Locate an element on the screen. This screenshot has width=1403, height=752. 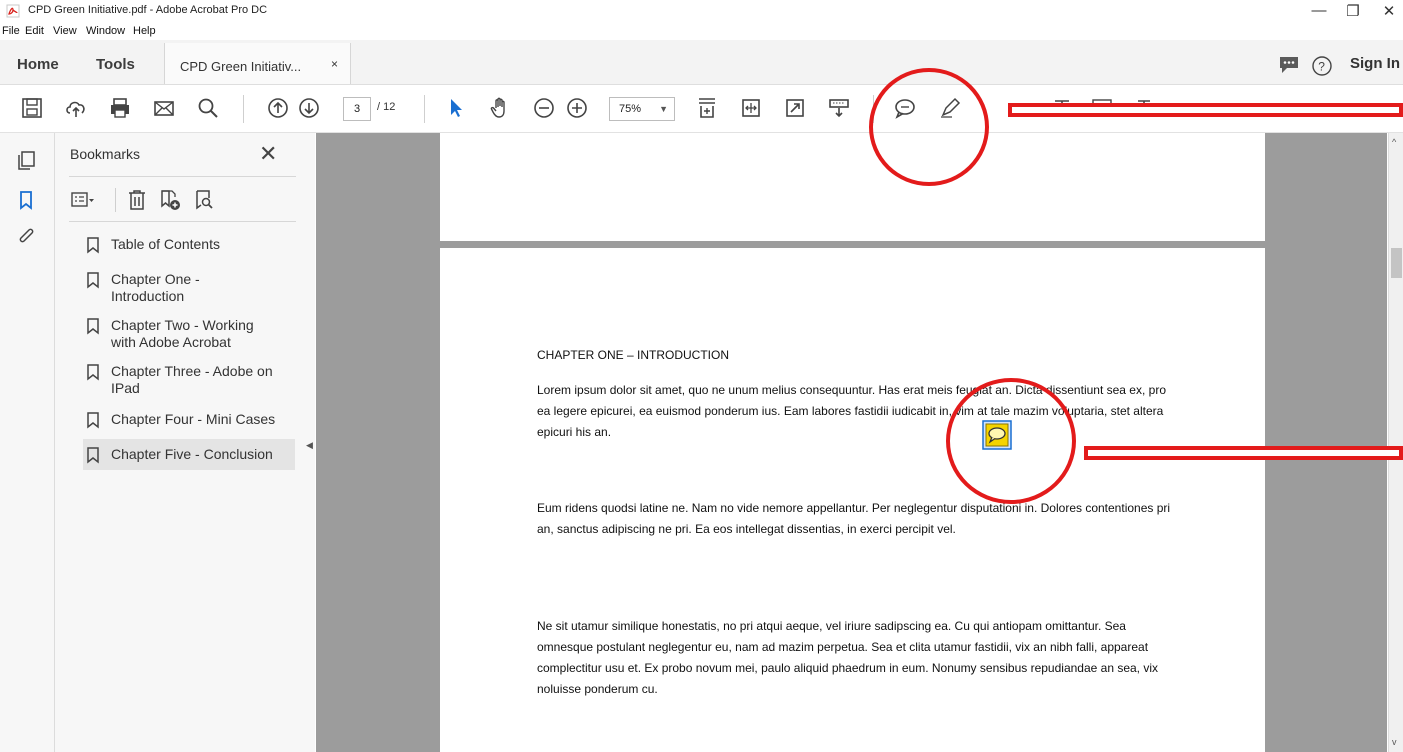
navigation-pane-strip is located at coordinates (27, 442).